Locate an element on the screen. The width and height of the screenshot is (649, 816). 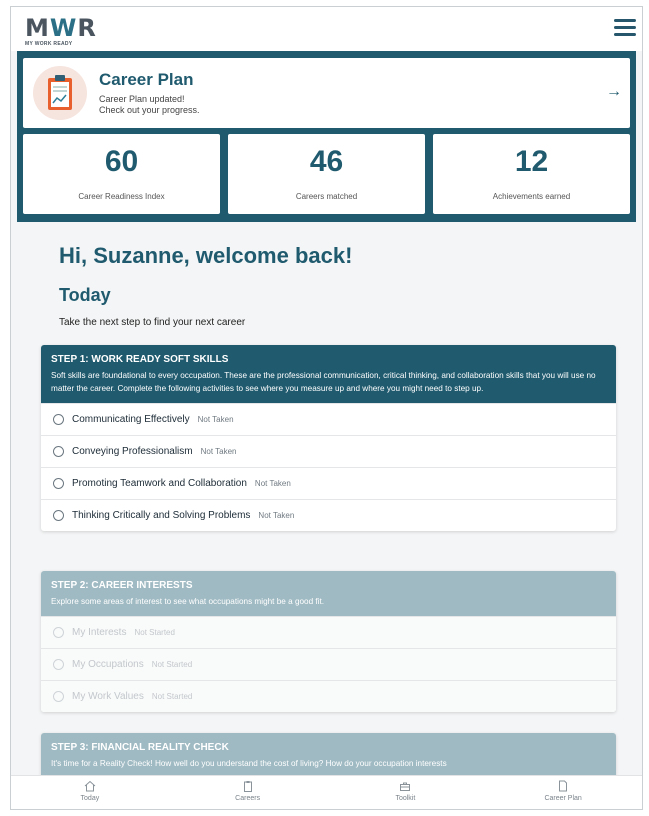
welcome-greeting: Hi, Suzanne, welcome back! is located at coordinates (206, 255).